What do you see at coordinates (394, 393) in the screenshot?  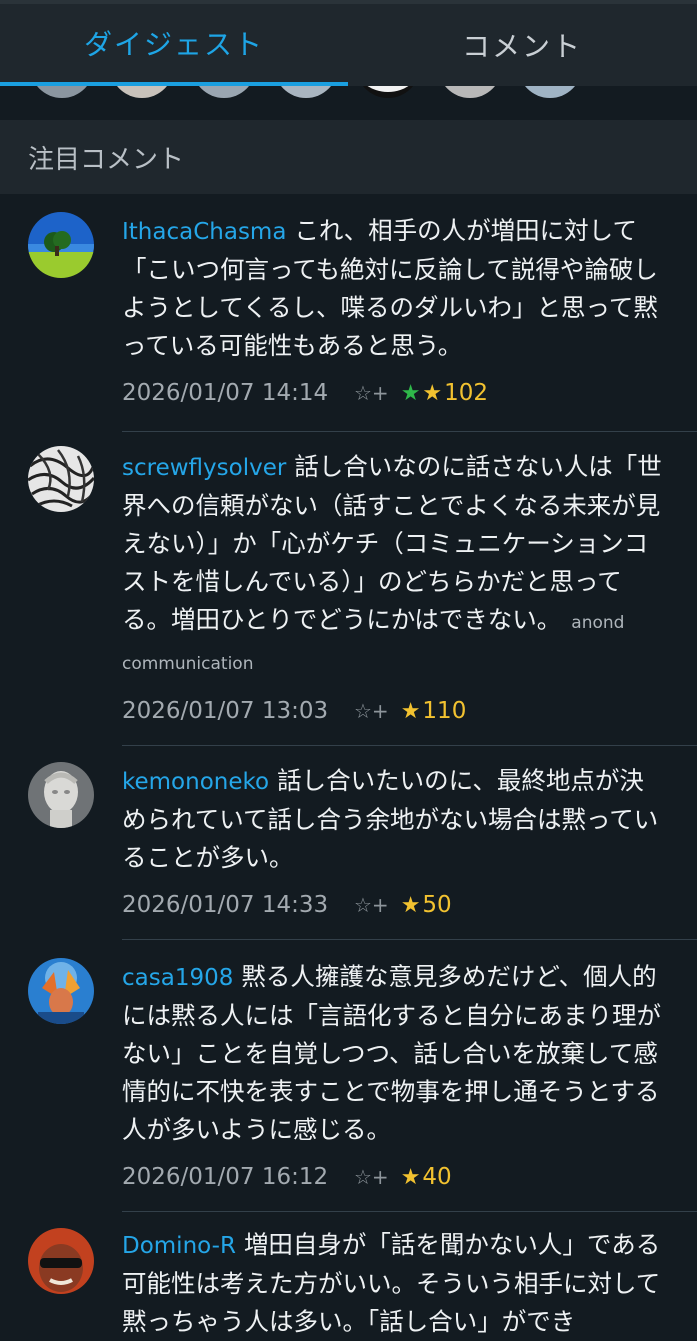 I see `comment-meta: 2026/01/07 14:14 ☆+ ★ ★ 102` at bounding box center [394, 393].